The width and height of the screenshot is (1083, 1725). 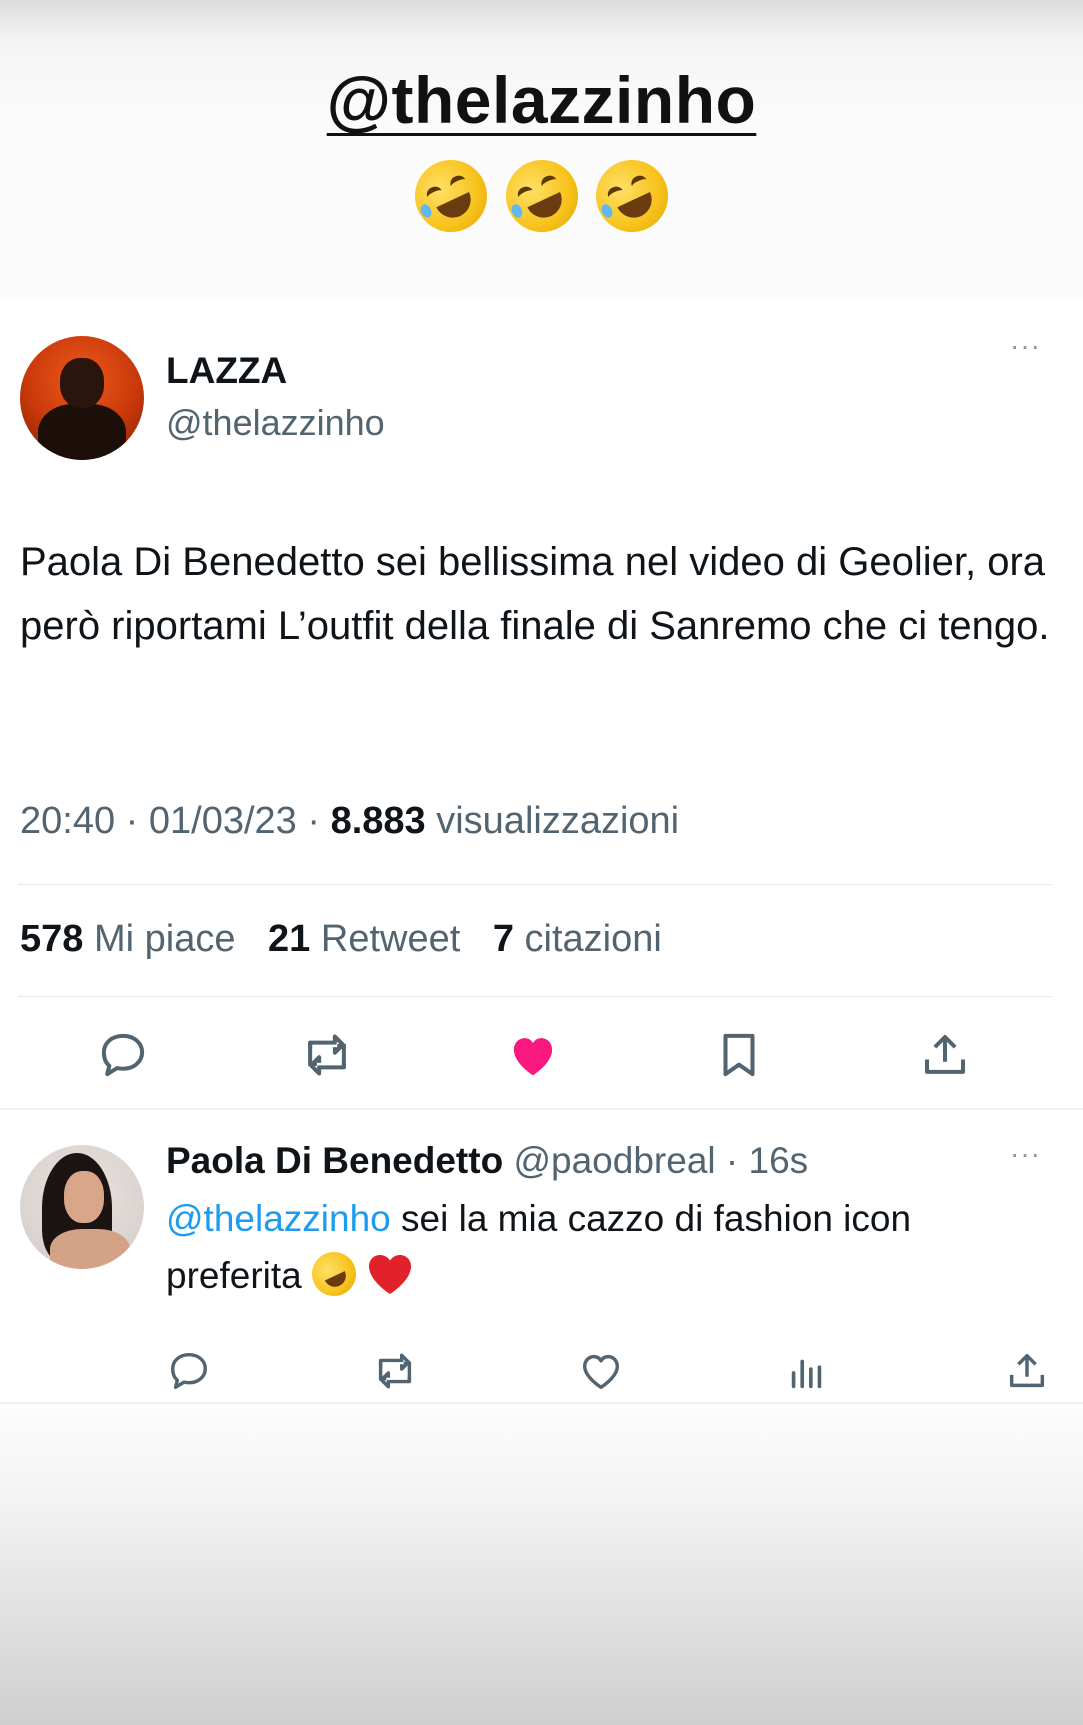 What do you see at coordinates (779, 1160) in the screenshot?
I see `reply-time: 16s` at bounding box center [779, 1160].